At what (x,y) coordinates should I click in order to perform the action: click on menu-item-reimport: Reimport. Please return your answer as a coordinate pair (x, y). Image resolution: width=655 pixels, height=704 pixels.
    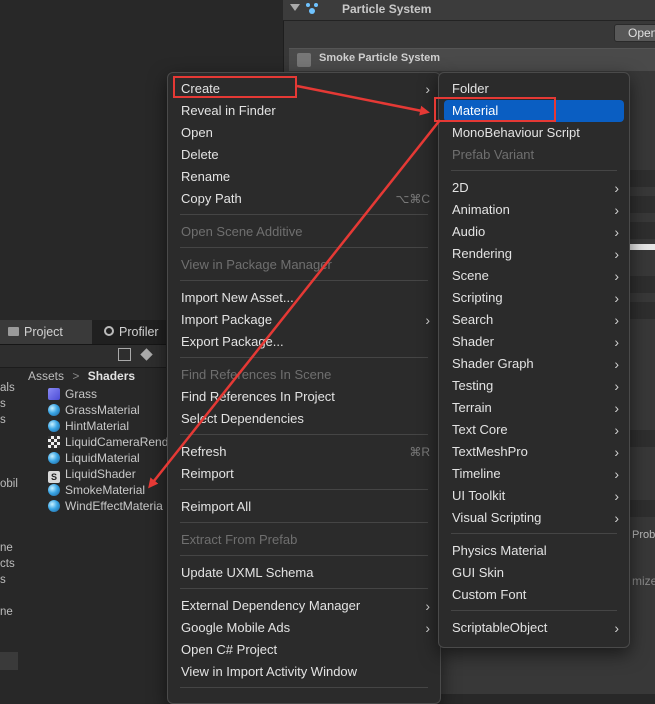
    Looking at the image, I should click on (305, 474).